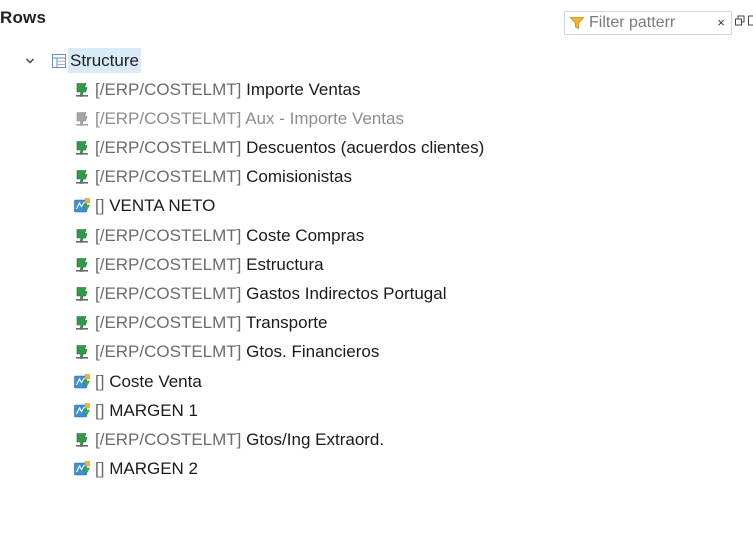  I want to click on tree-item-name: Estructura, so click(285, 264).